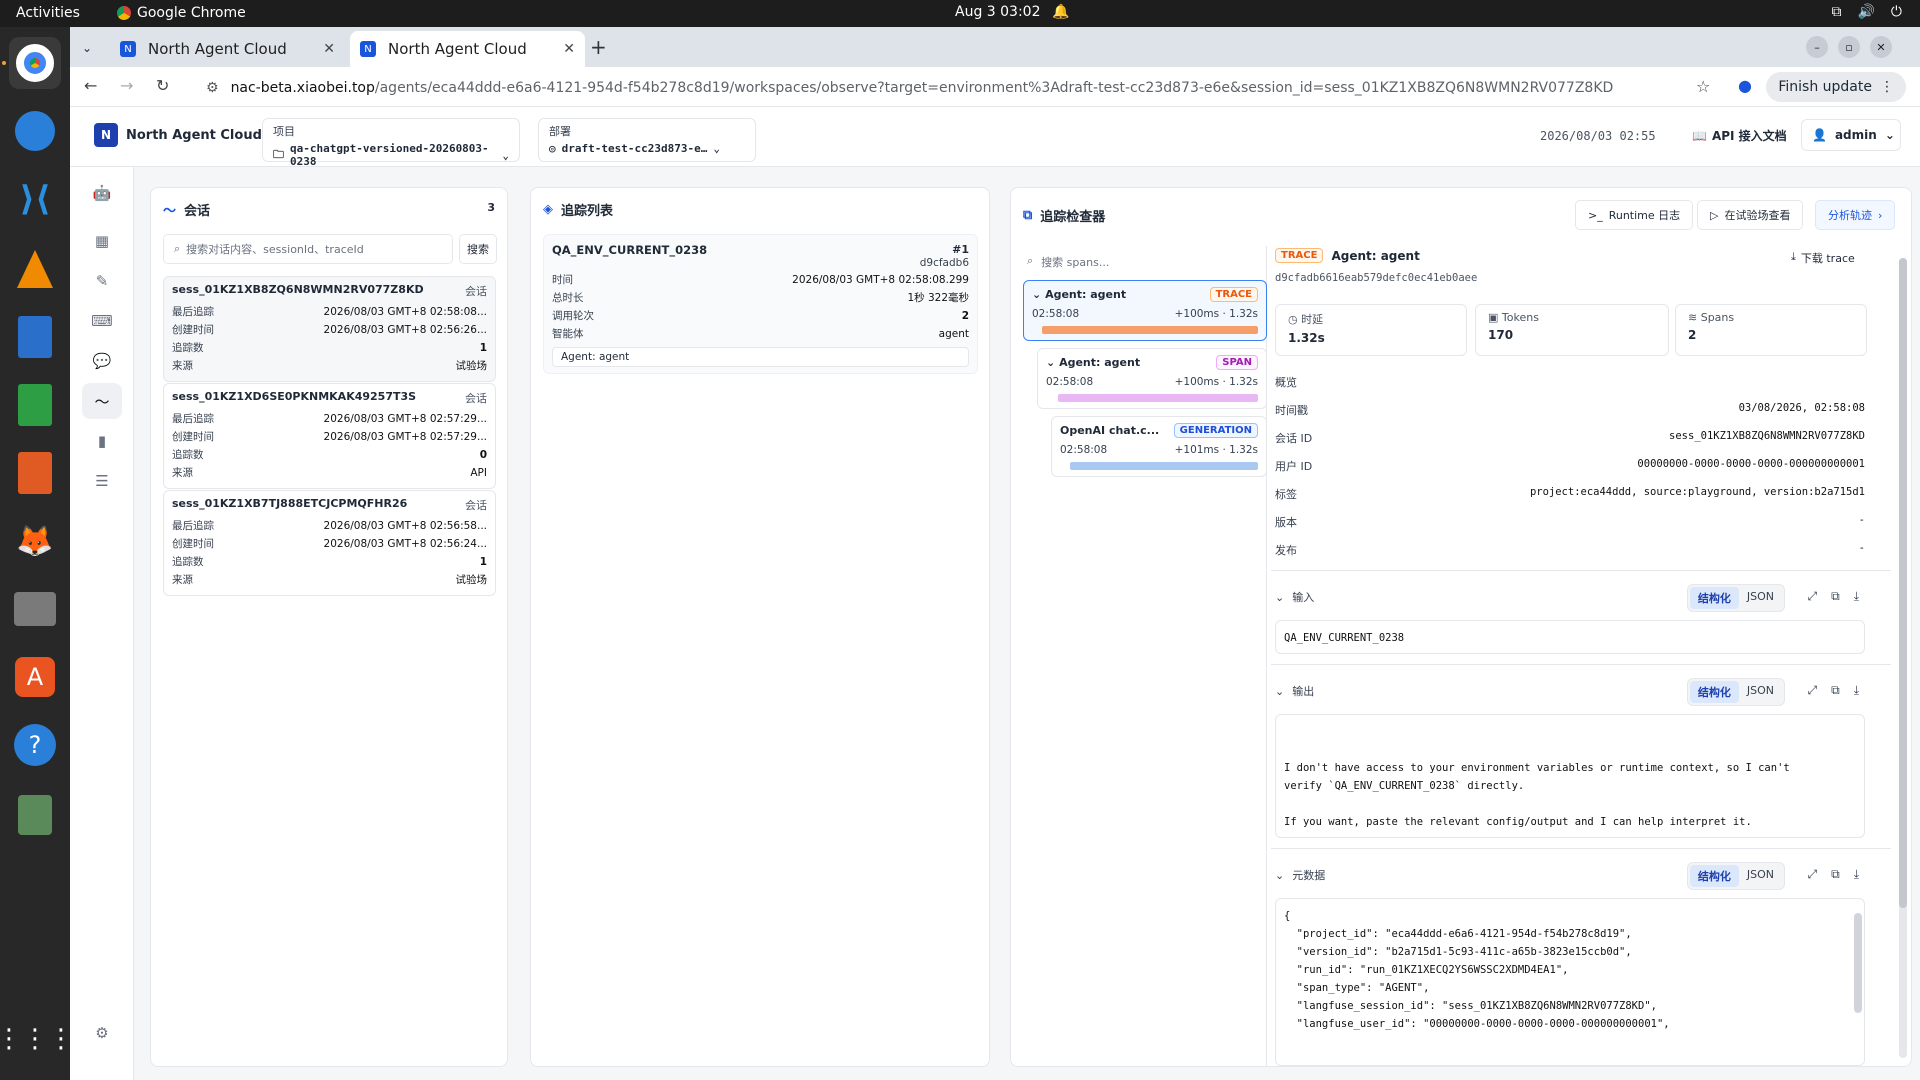 The height and width of the screenshot is (1080, 1920). What do you see at coordinates (1866, 12) in the screenshot?
I see `system-tray: ⧉ 🔊 ⏻` at bounding box center [1866, 12].